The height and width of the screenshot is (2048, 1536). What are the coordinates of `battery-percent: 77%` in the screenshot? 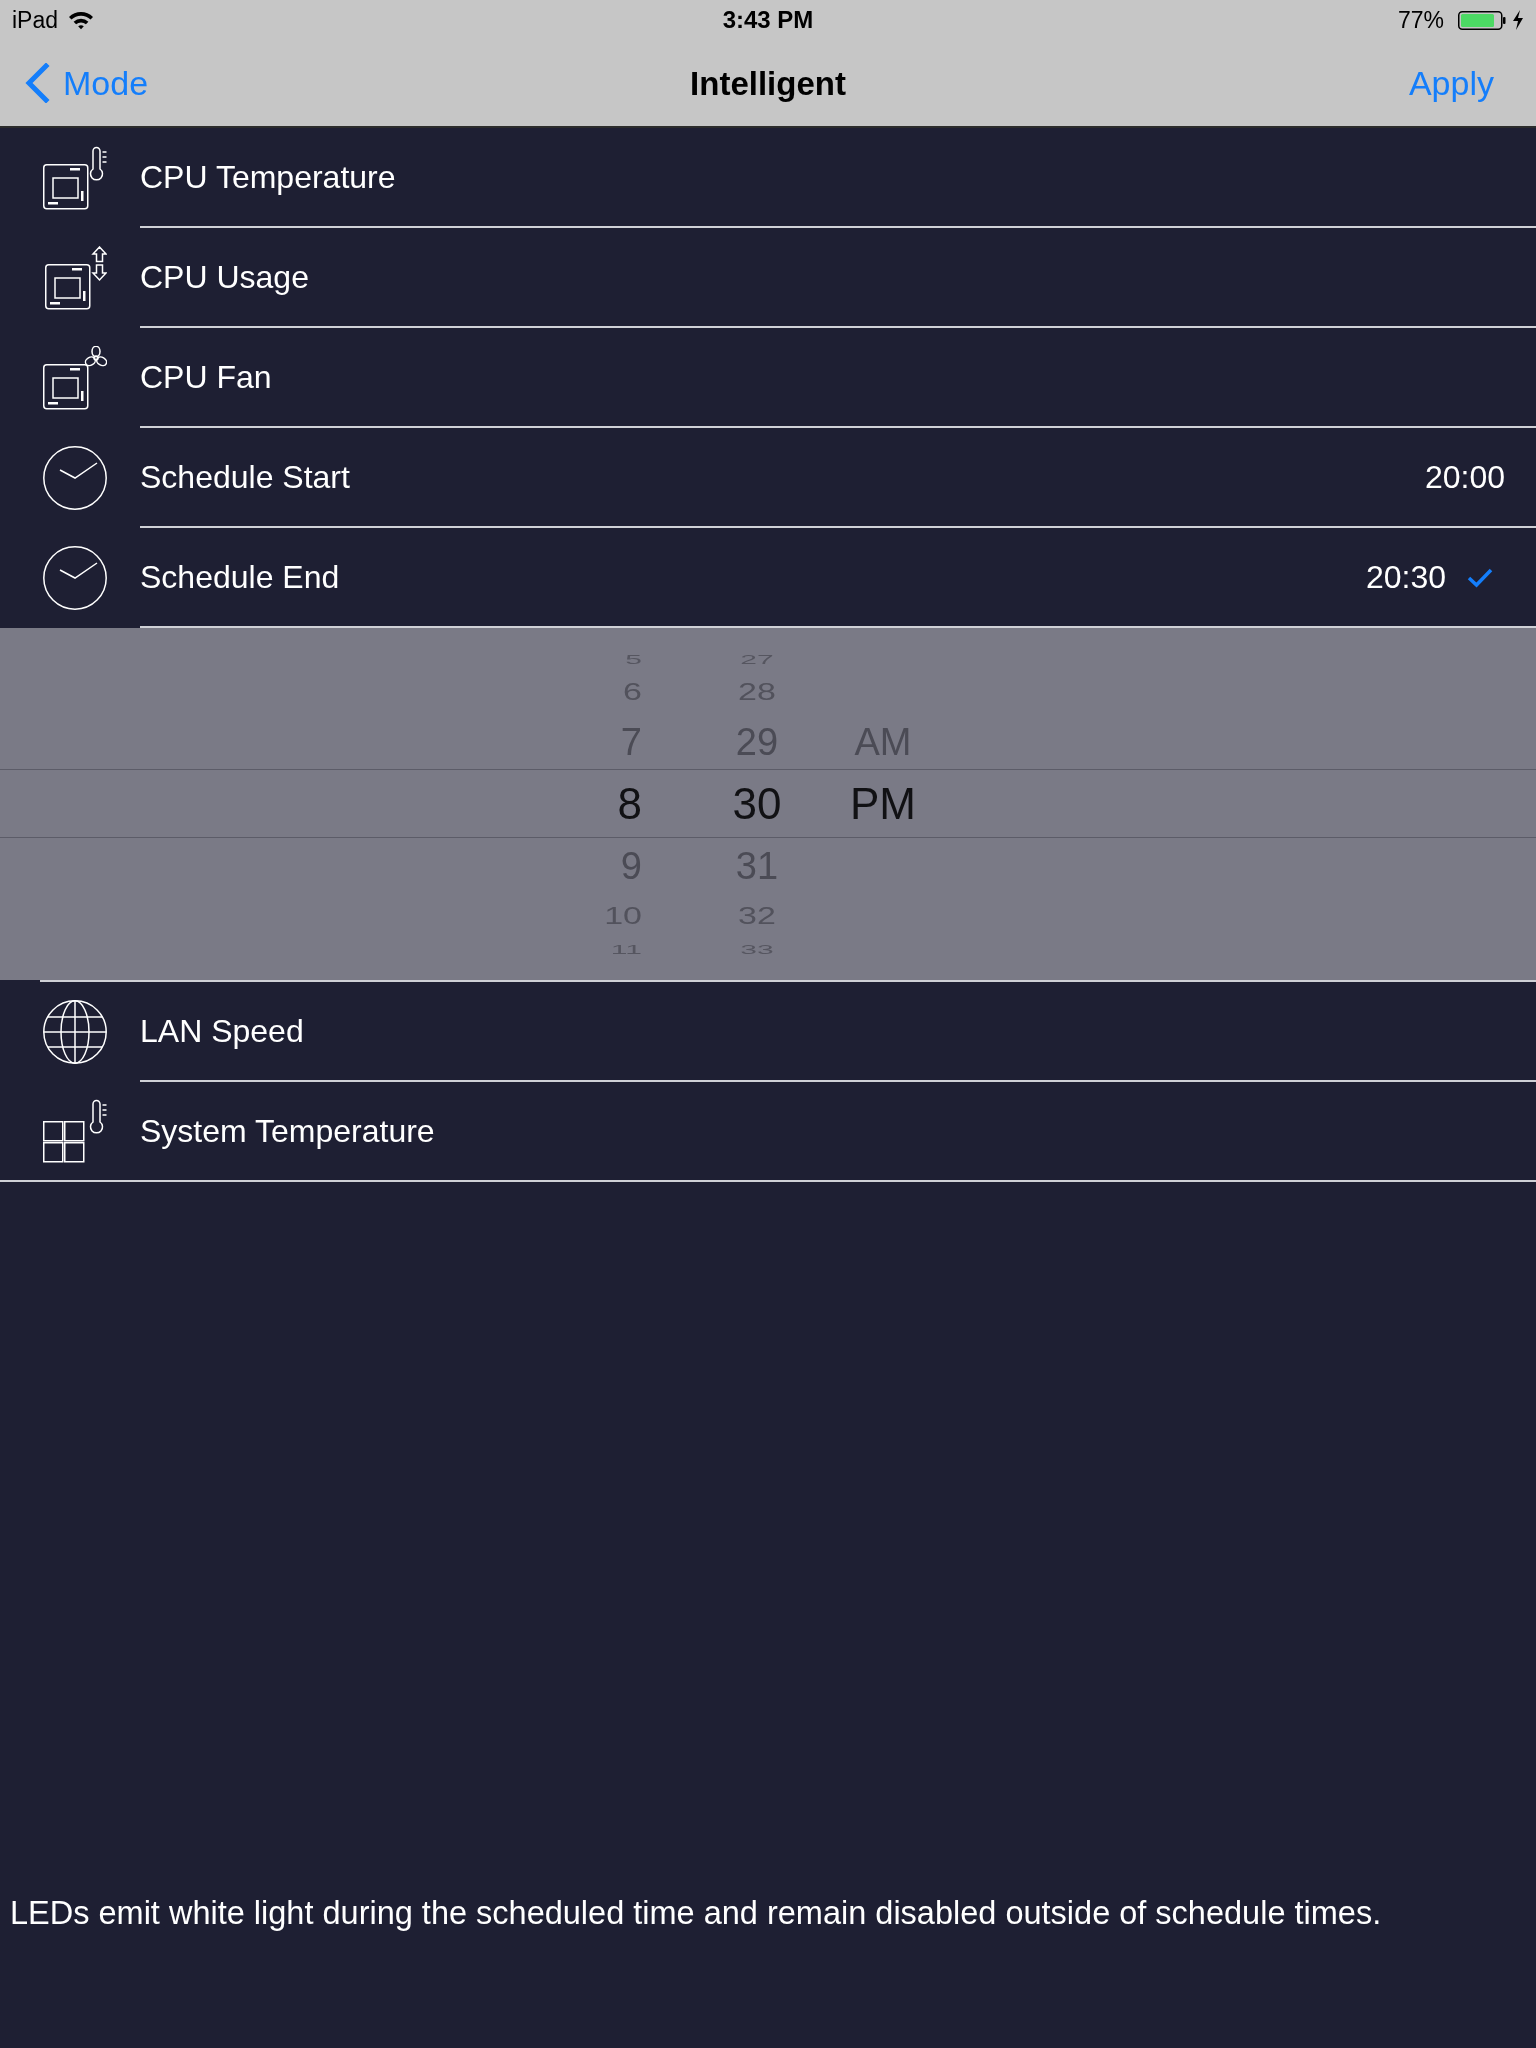 It's located at (1420, 20).